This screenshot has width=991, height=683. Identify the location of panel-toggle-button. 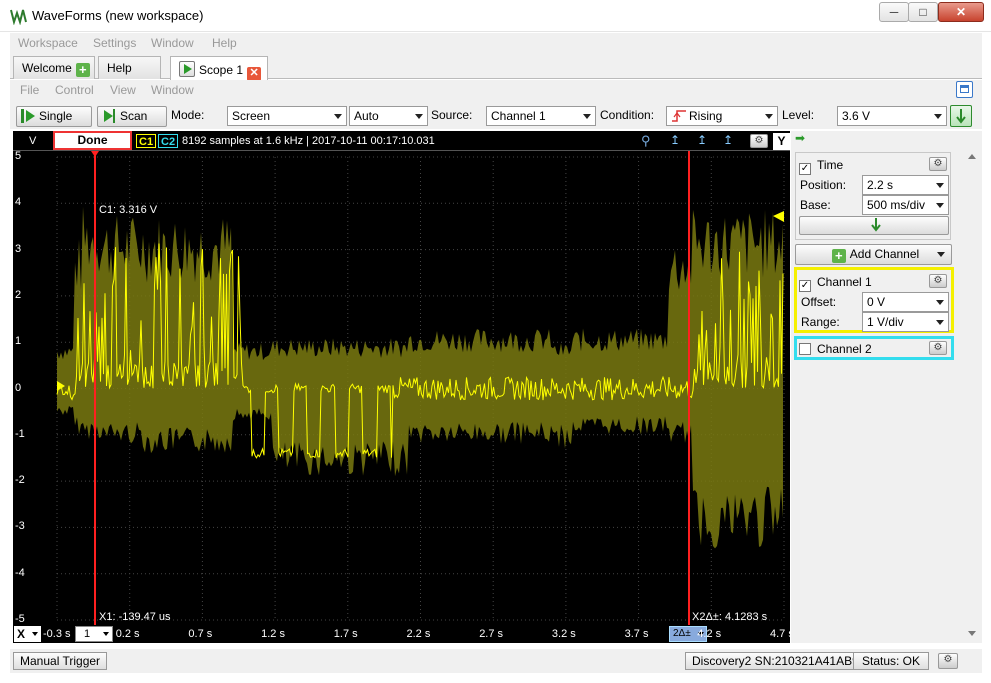
(964, 89).